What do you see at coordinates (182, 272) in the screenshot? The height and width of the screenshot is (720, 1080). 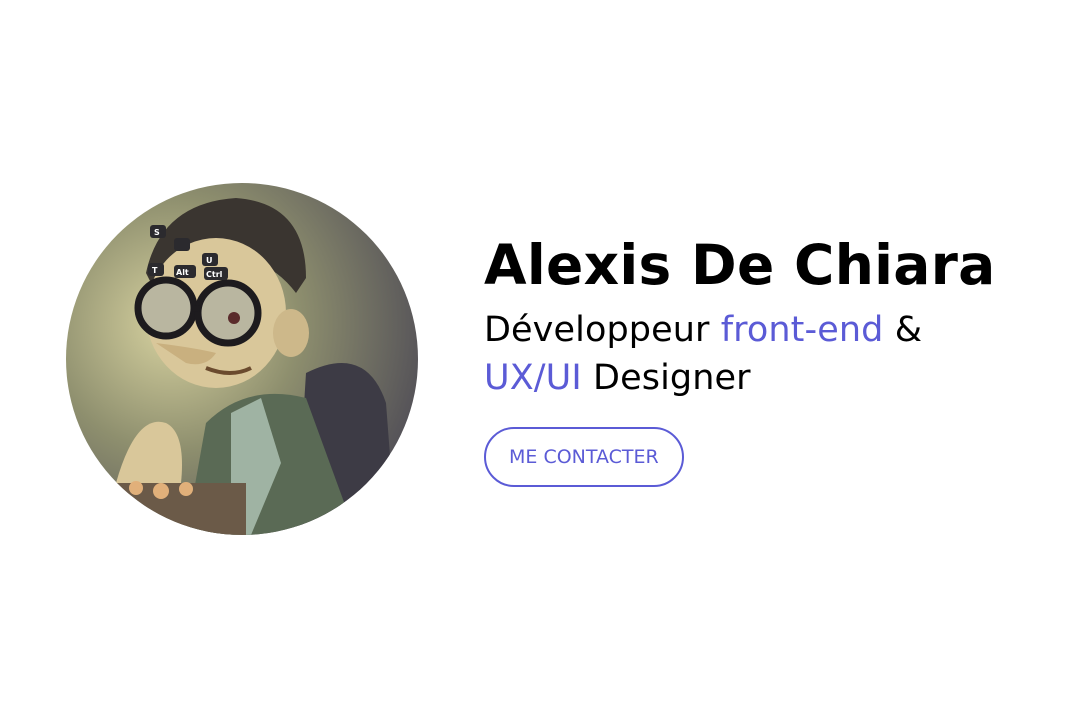 I see `svg-text: Alt` at bounding box center [182, 272].